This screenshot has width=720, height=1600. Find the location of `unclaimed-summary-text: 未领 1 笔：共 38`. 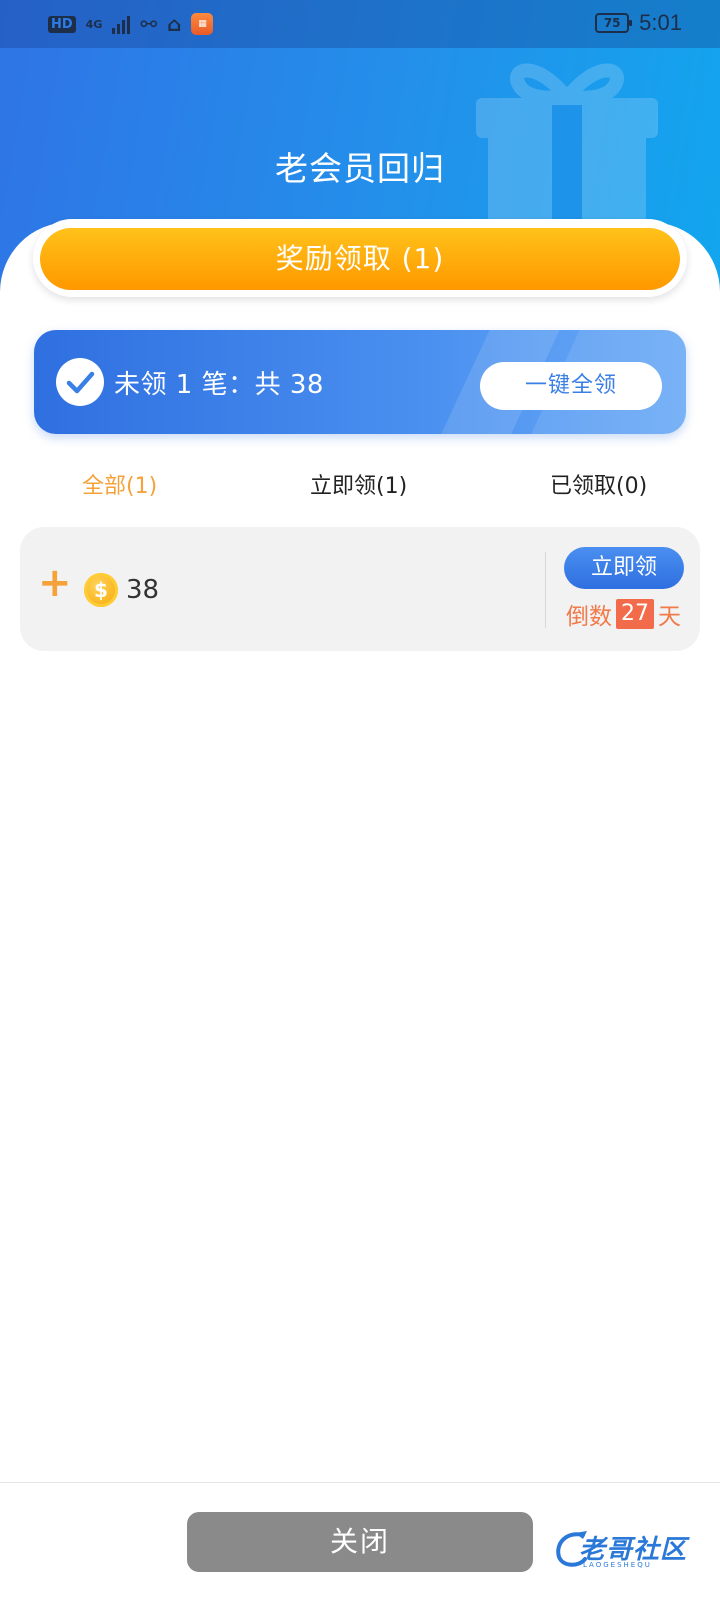

unclaimed-summary-text: 未领 1 笔：共 38 is located at coordinates (219, 385).